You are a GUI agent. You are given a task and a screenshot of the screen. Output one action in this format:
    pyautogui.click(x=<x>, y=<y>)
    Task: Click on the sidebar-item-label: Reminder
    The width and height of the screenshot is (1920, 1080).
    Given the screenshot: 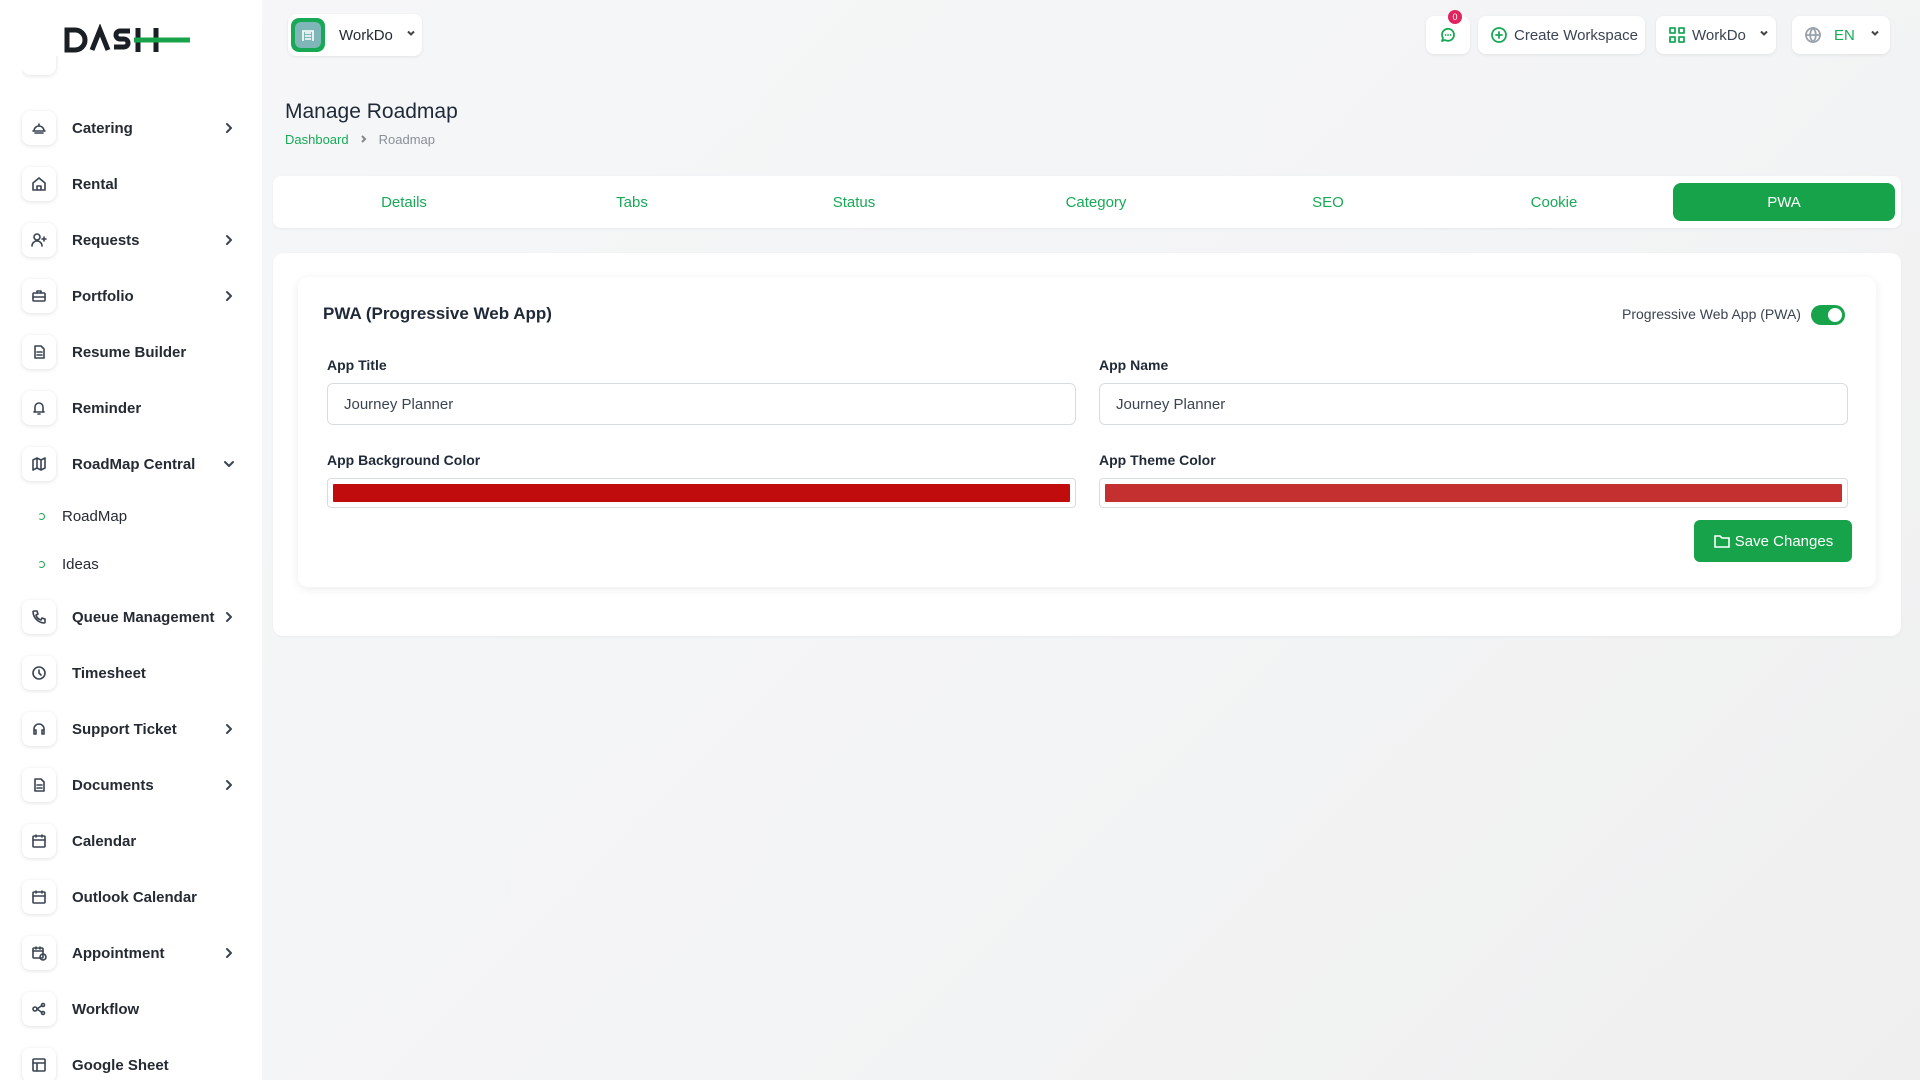 What is the action you would take?
    pyautogui.click(x=107, y=408)
    